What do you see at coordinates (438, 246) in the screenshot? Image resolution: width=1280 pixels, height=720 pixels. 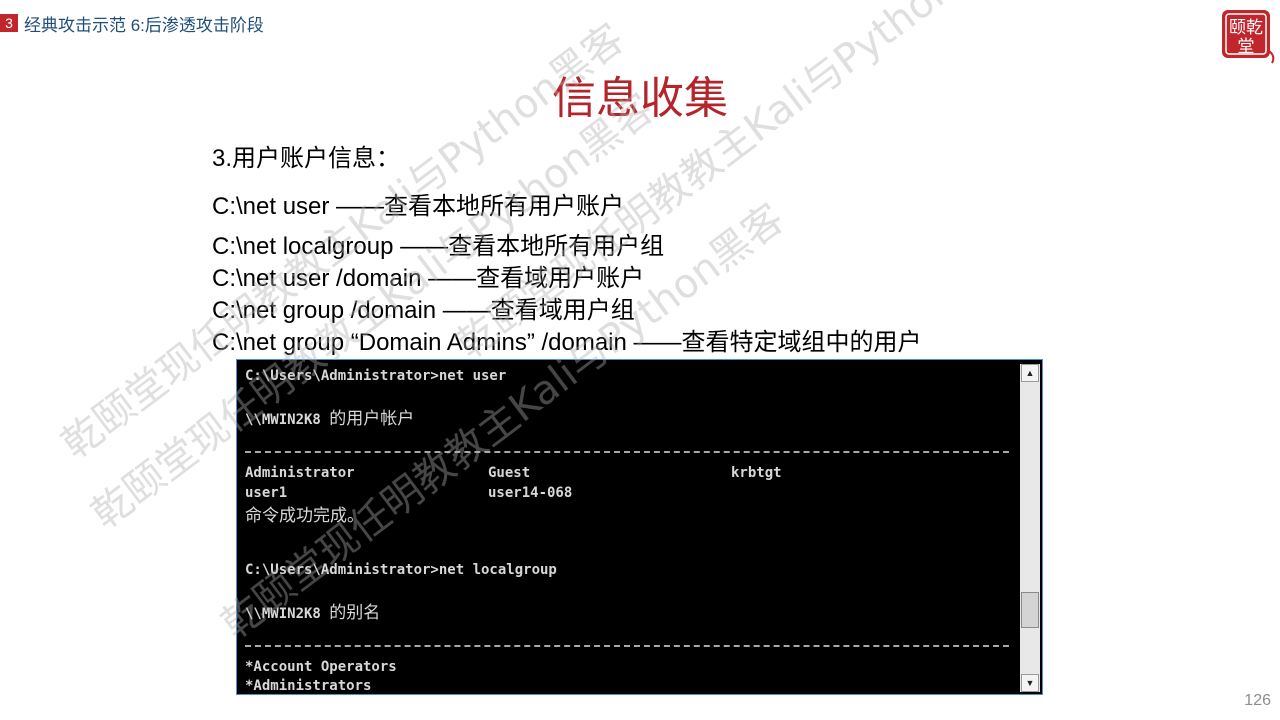 I see `command-line-2: C:\net localgroup ——查看本地所有用户组` at bounding box center [438, 246].